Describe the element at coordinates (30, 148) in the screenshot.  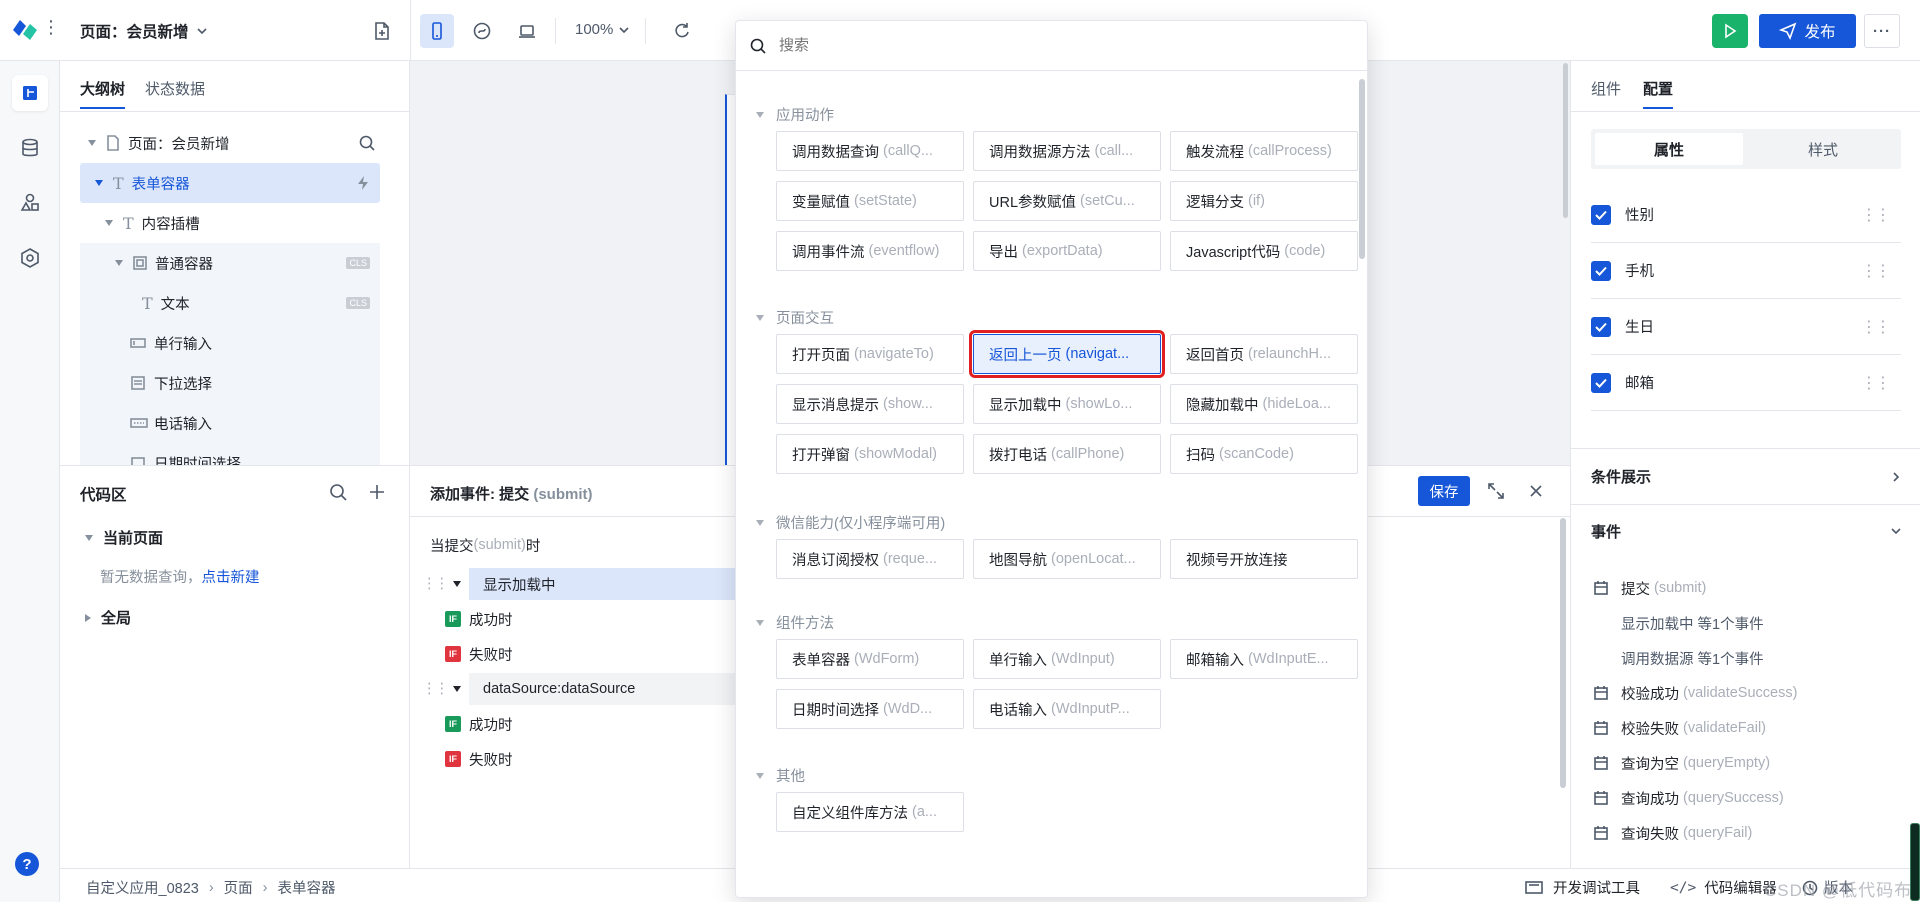
I see `data-model-nav` at that location.